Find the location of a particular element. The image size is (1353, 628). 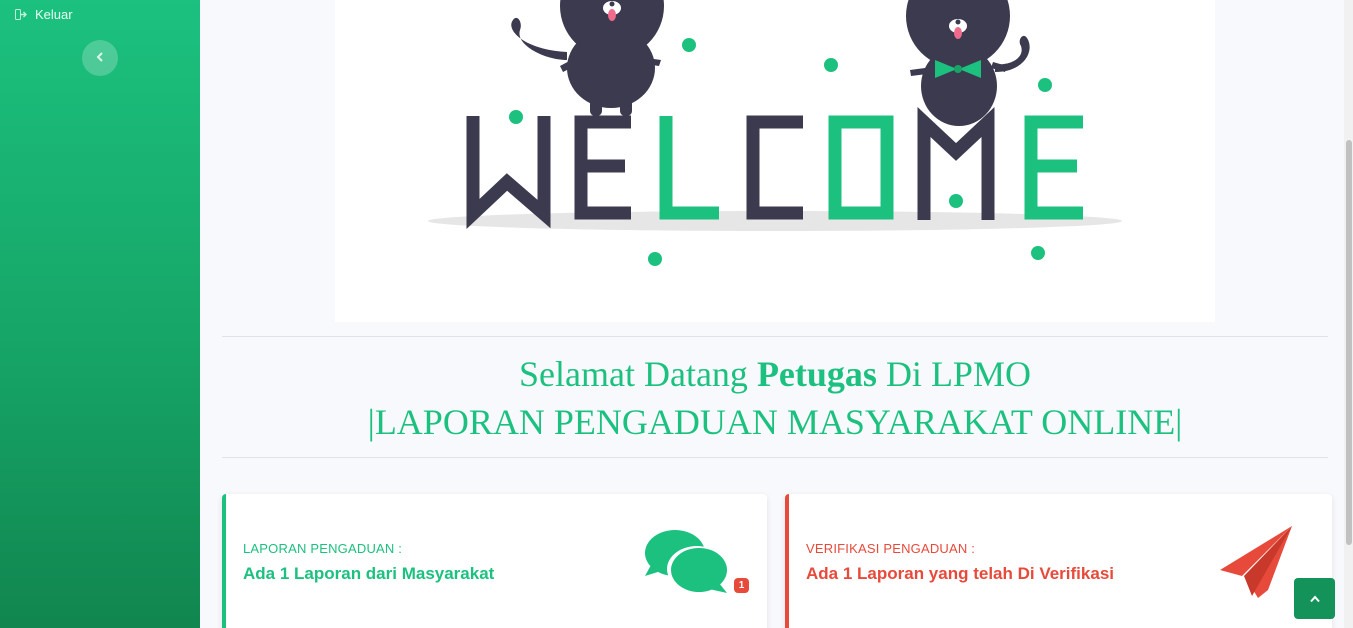

scrollbar is located at coordinates (1348, 314).